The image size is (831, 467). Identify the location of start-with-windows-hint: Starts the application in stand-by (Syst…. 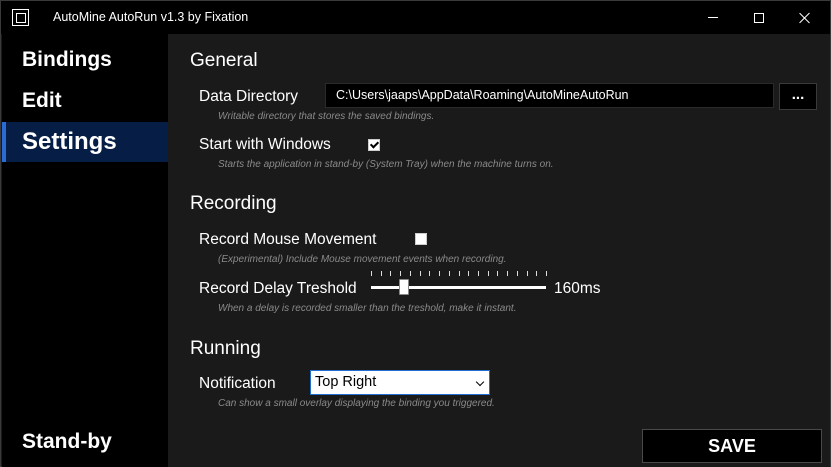
(386, 164).